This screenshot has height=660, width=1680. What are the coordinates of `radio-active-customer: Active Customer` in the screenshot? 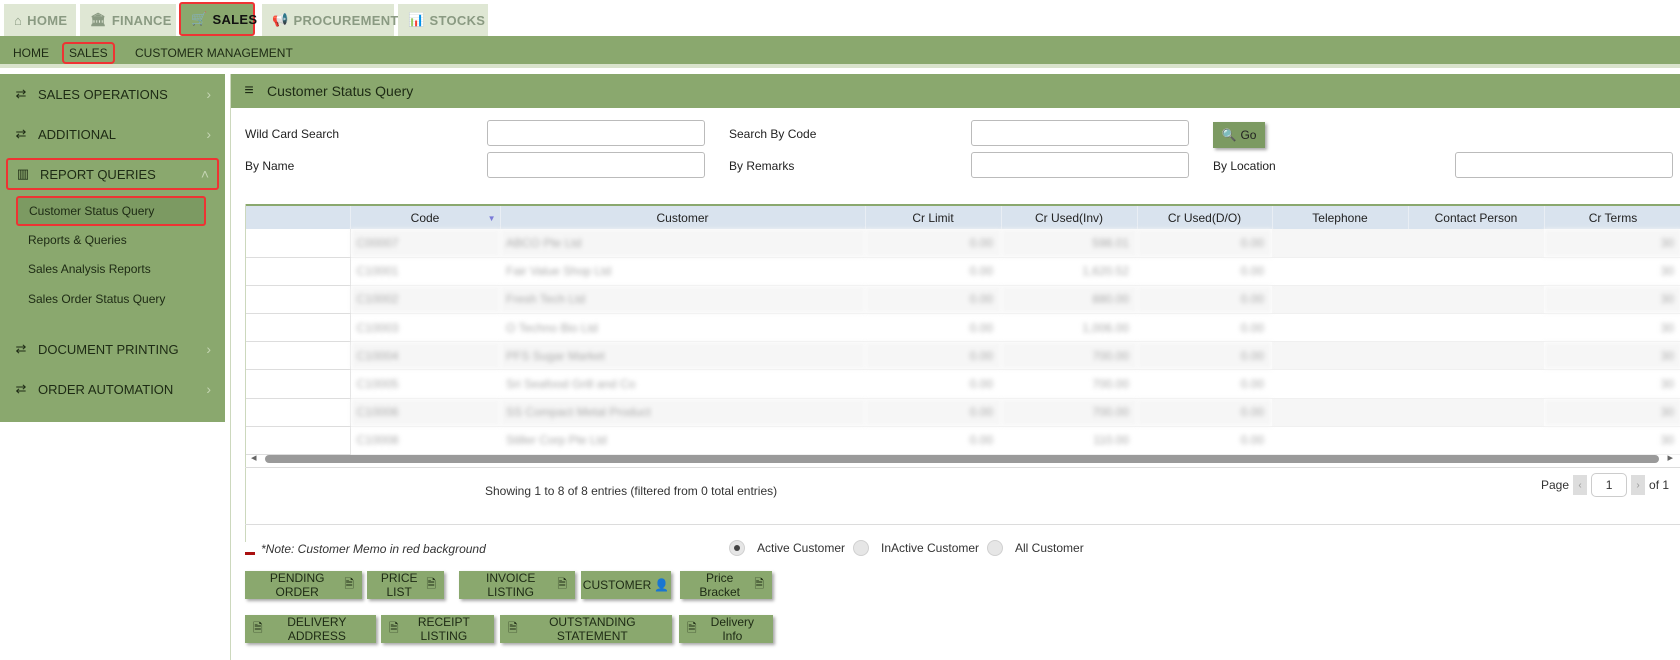 It's located at (787, 548).